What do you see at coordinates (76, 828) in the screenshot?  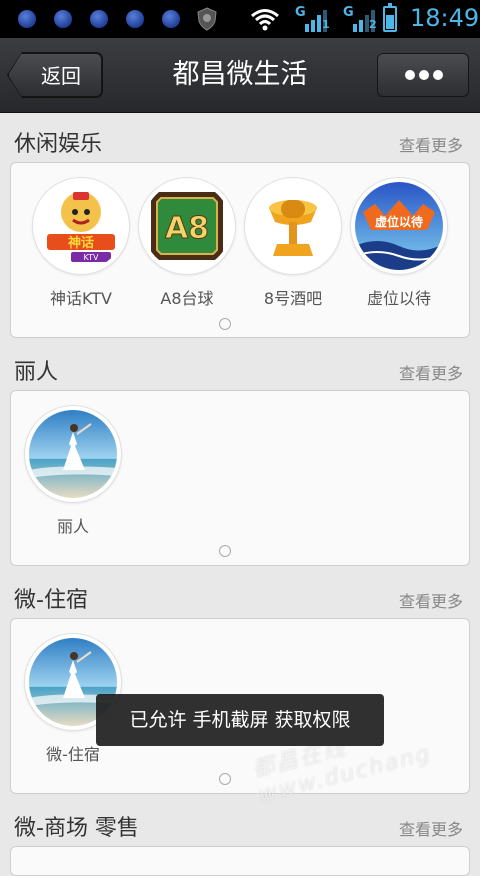 I see `section-title: 微-商场 零售` at bounding box center [76, 828].